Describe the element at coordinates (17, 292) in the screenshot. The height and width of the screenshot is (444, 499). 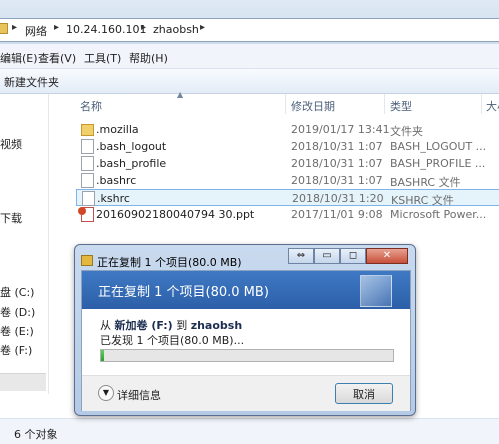
I see `nav-item-drive-c: 盘 (C:)` at that location.